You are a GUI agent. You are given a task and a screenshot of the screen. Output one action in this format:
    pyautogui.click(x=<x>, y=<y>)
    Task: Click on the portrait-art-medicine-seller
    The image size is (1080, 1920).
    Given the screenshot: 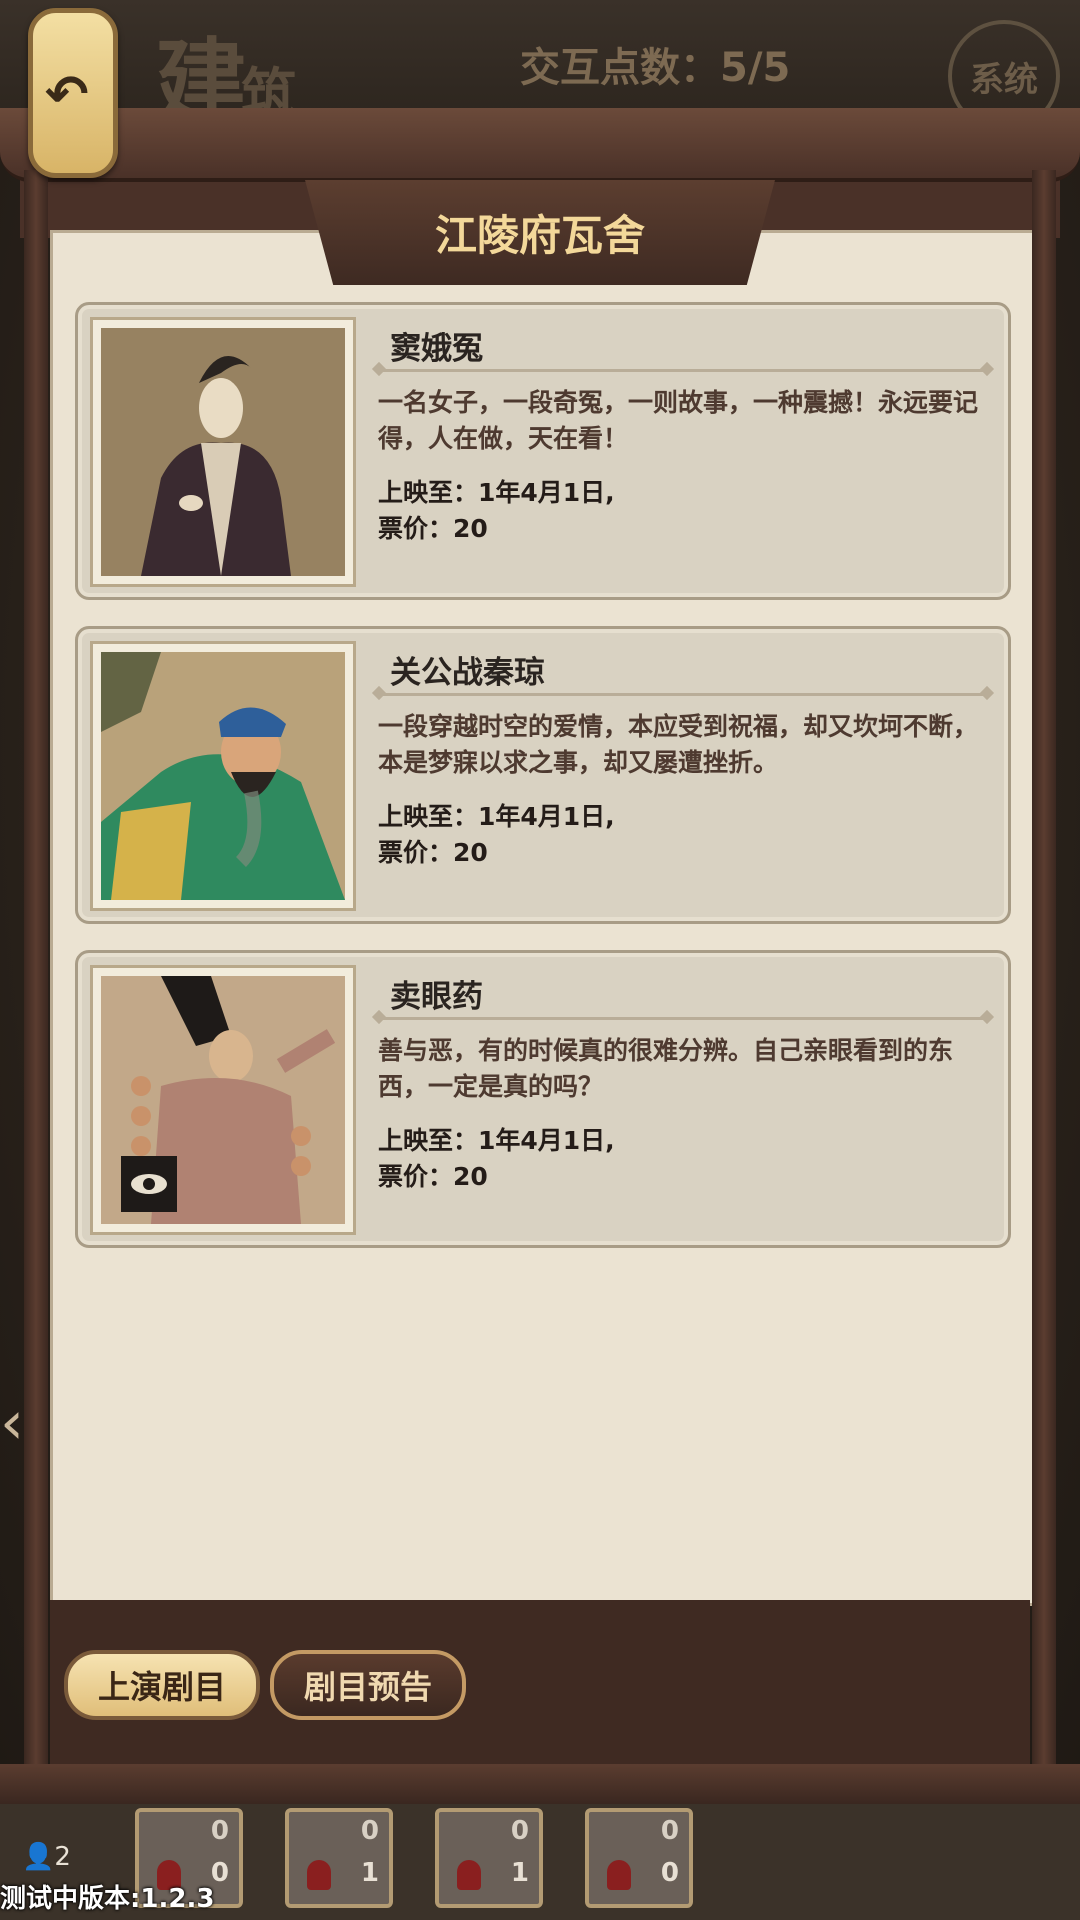 What is the action you would take?
    pyautogui.click(x=223, y=1100)
    